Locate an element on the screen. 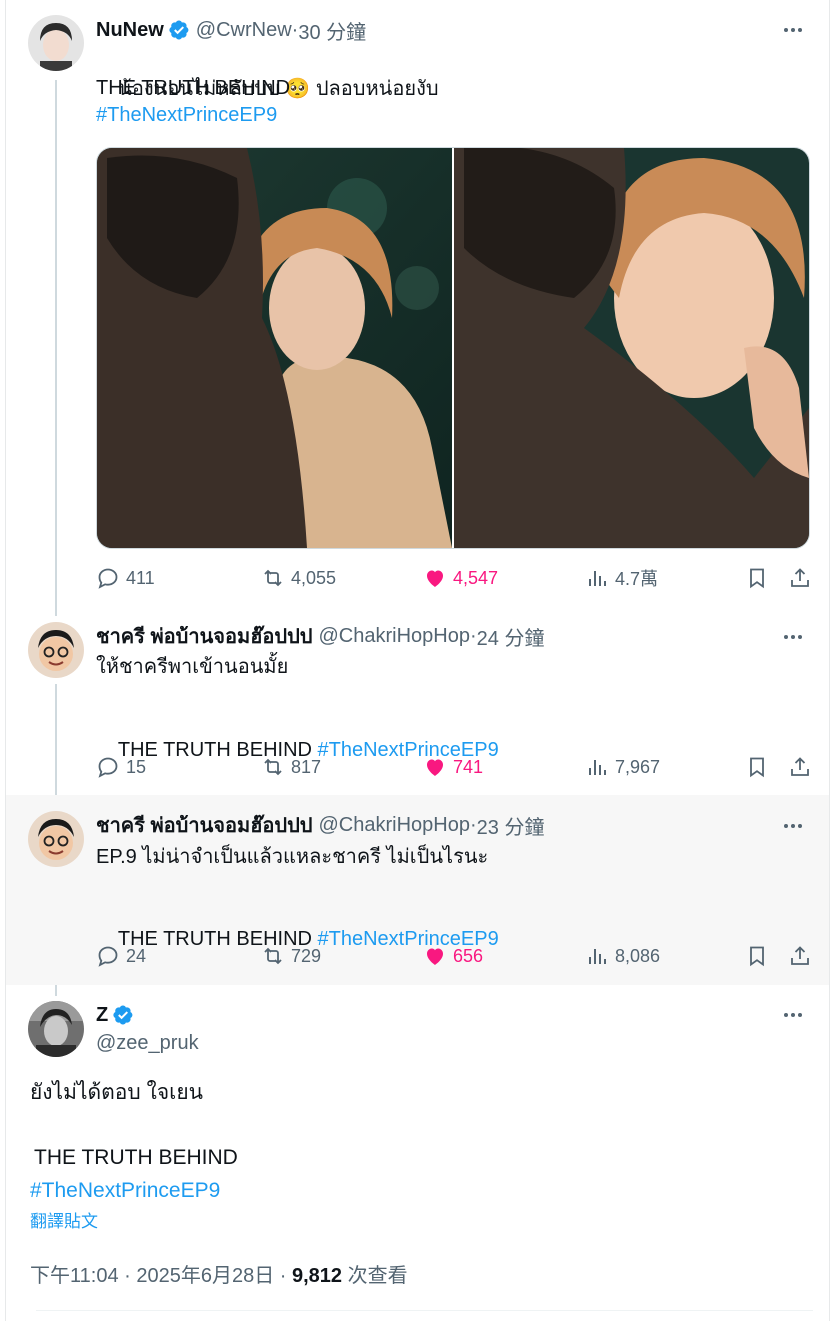 The image size is (834, 1321). photo-right is located at coordinates (631, 348).